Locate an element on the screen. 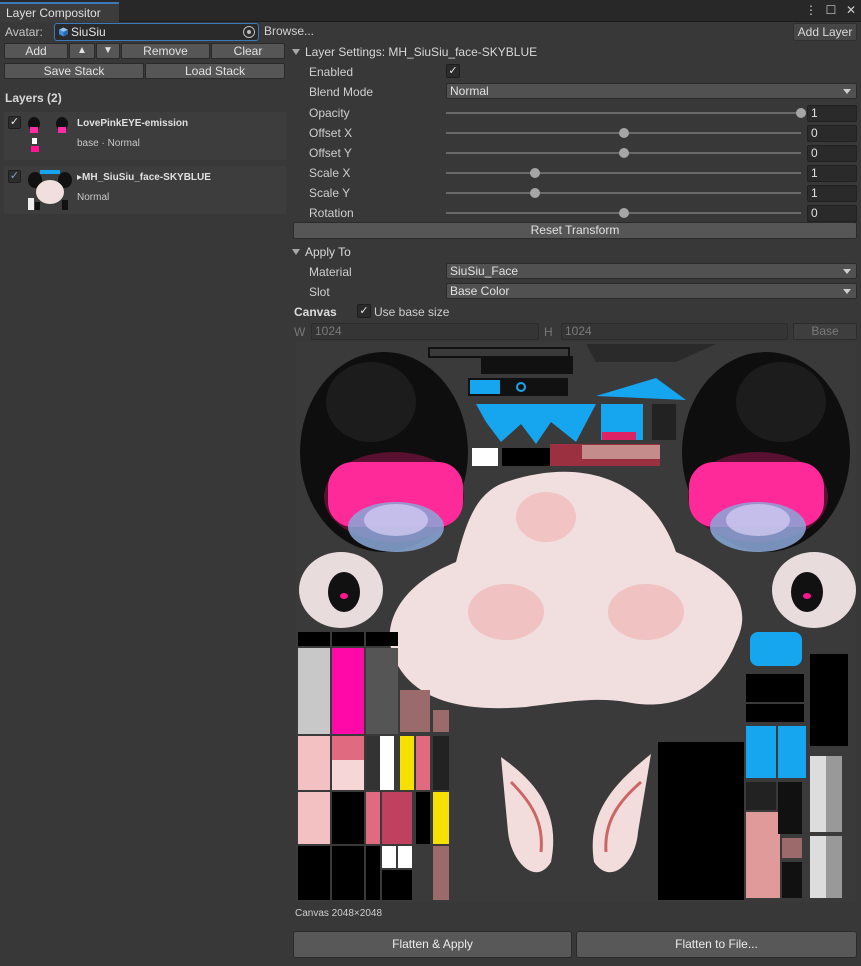  slider-label: Opacity is located at coordinates (329, 113).